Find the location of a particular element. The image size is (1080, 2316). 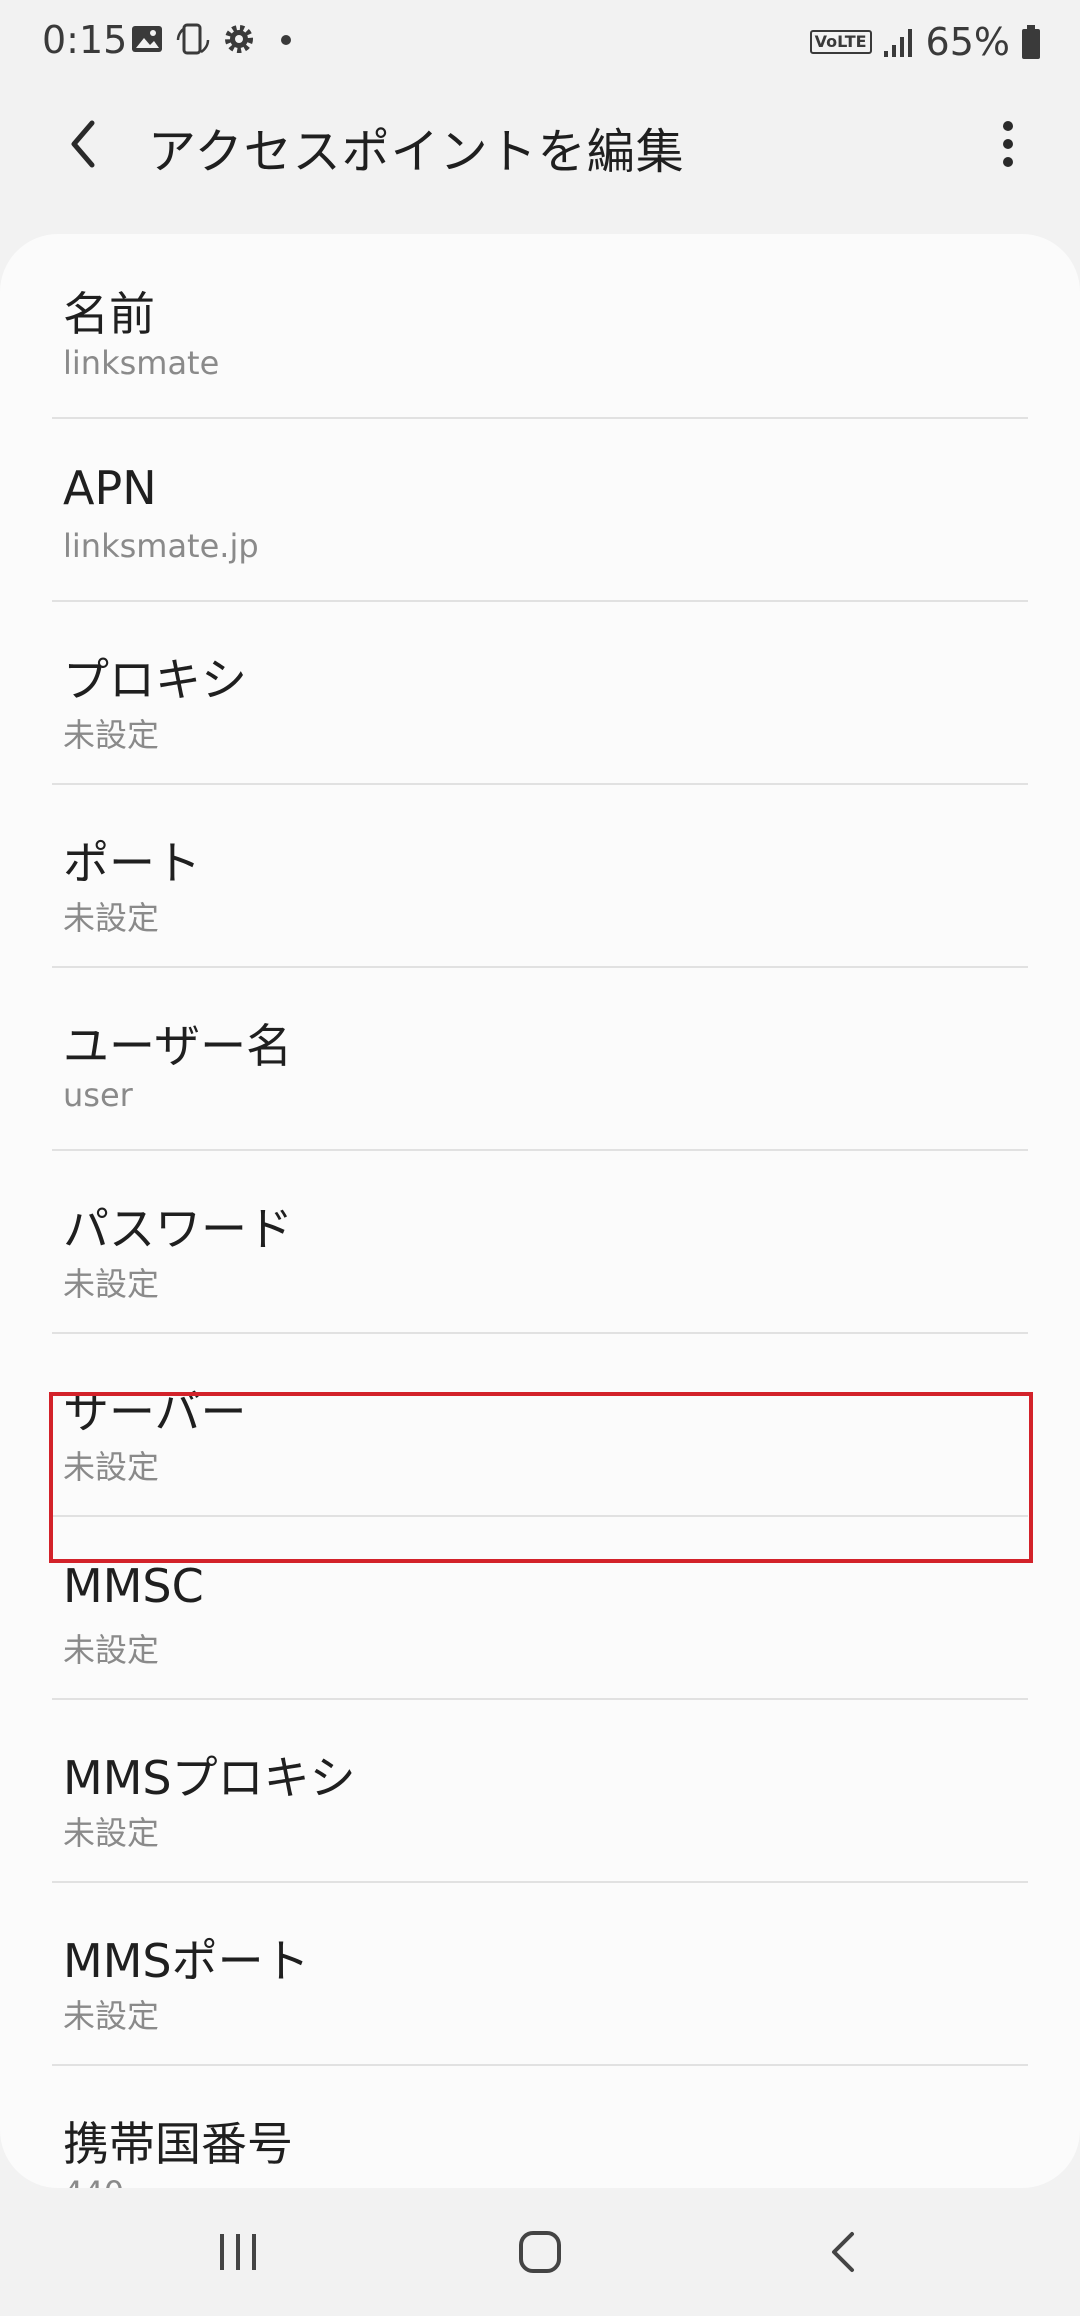

setting-label: プロキシ is located at coordinates (155, 680).